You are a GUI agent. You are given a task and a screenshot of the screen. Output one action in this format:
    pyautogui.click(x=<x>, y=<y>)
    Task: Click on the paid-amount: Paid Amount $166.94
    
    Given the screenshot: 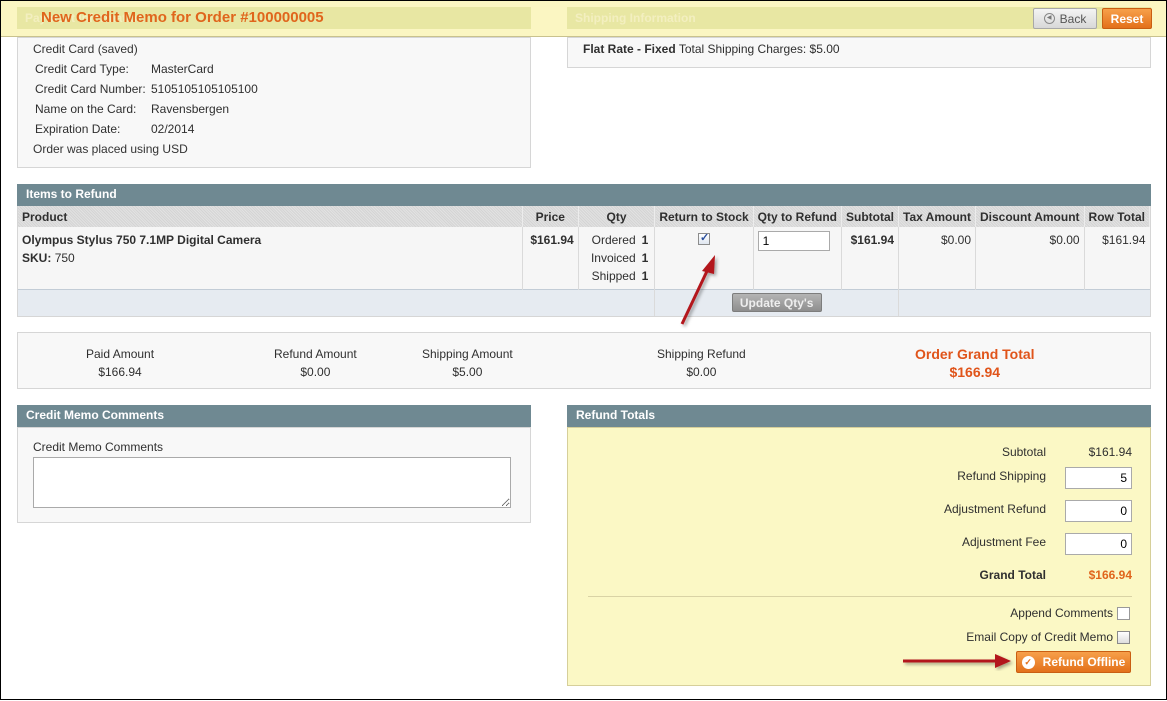 What is the action you would take?
    pyautogui.click(x=120, y=363)
    